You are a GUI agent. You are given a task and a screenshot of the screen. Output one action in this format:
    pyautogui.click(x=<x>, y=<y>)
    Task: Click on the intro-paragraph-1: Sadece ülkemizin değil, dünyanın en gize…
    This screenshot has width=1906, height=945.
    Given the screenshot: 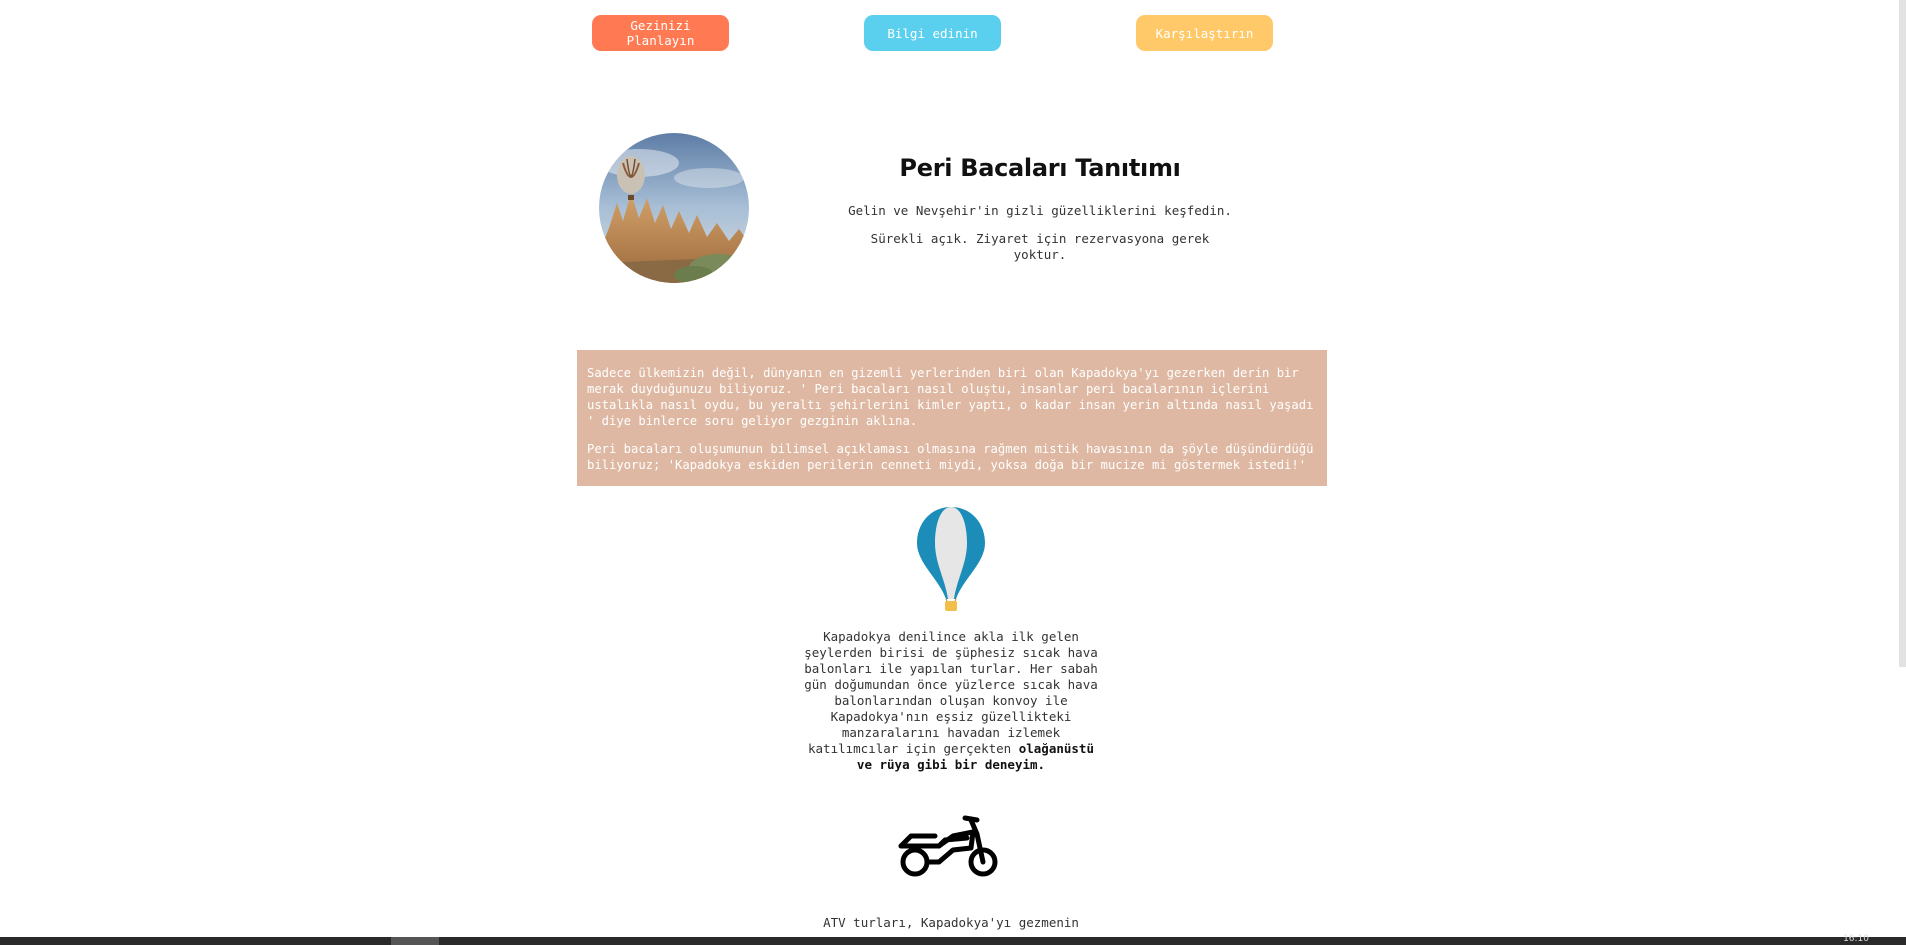 What is the action you would take?
    pyautogui.click(x=950, y=397)
    